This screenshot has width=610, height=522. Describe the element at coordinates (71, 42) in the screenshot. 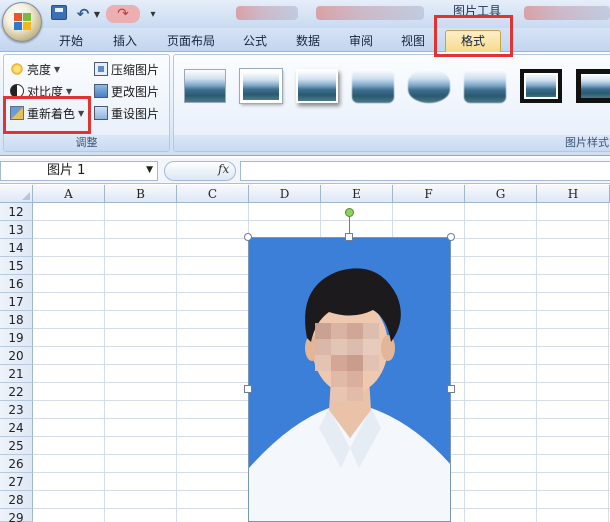

I see `tab-home: 开始` at that location.